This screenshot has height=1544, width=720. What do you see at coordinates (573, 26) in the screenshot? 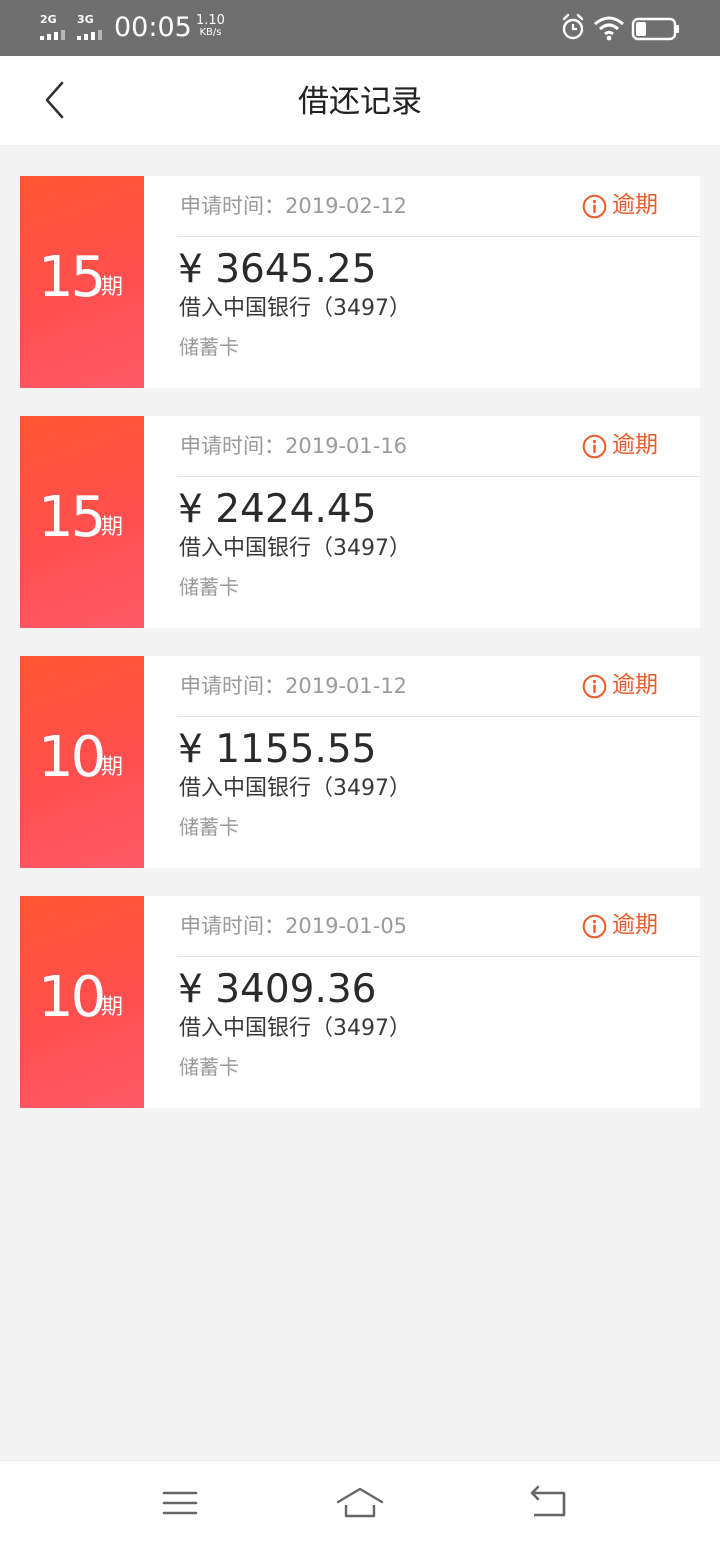
I see `alarm-icon` at bounding box center [573, 26].